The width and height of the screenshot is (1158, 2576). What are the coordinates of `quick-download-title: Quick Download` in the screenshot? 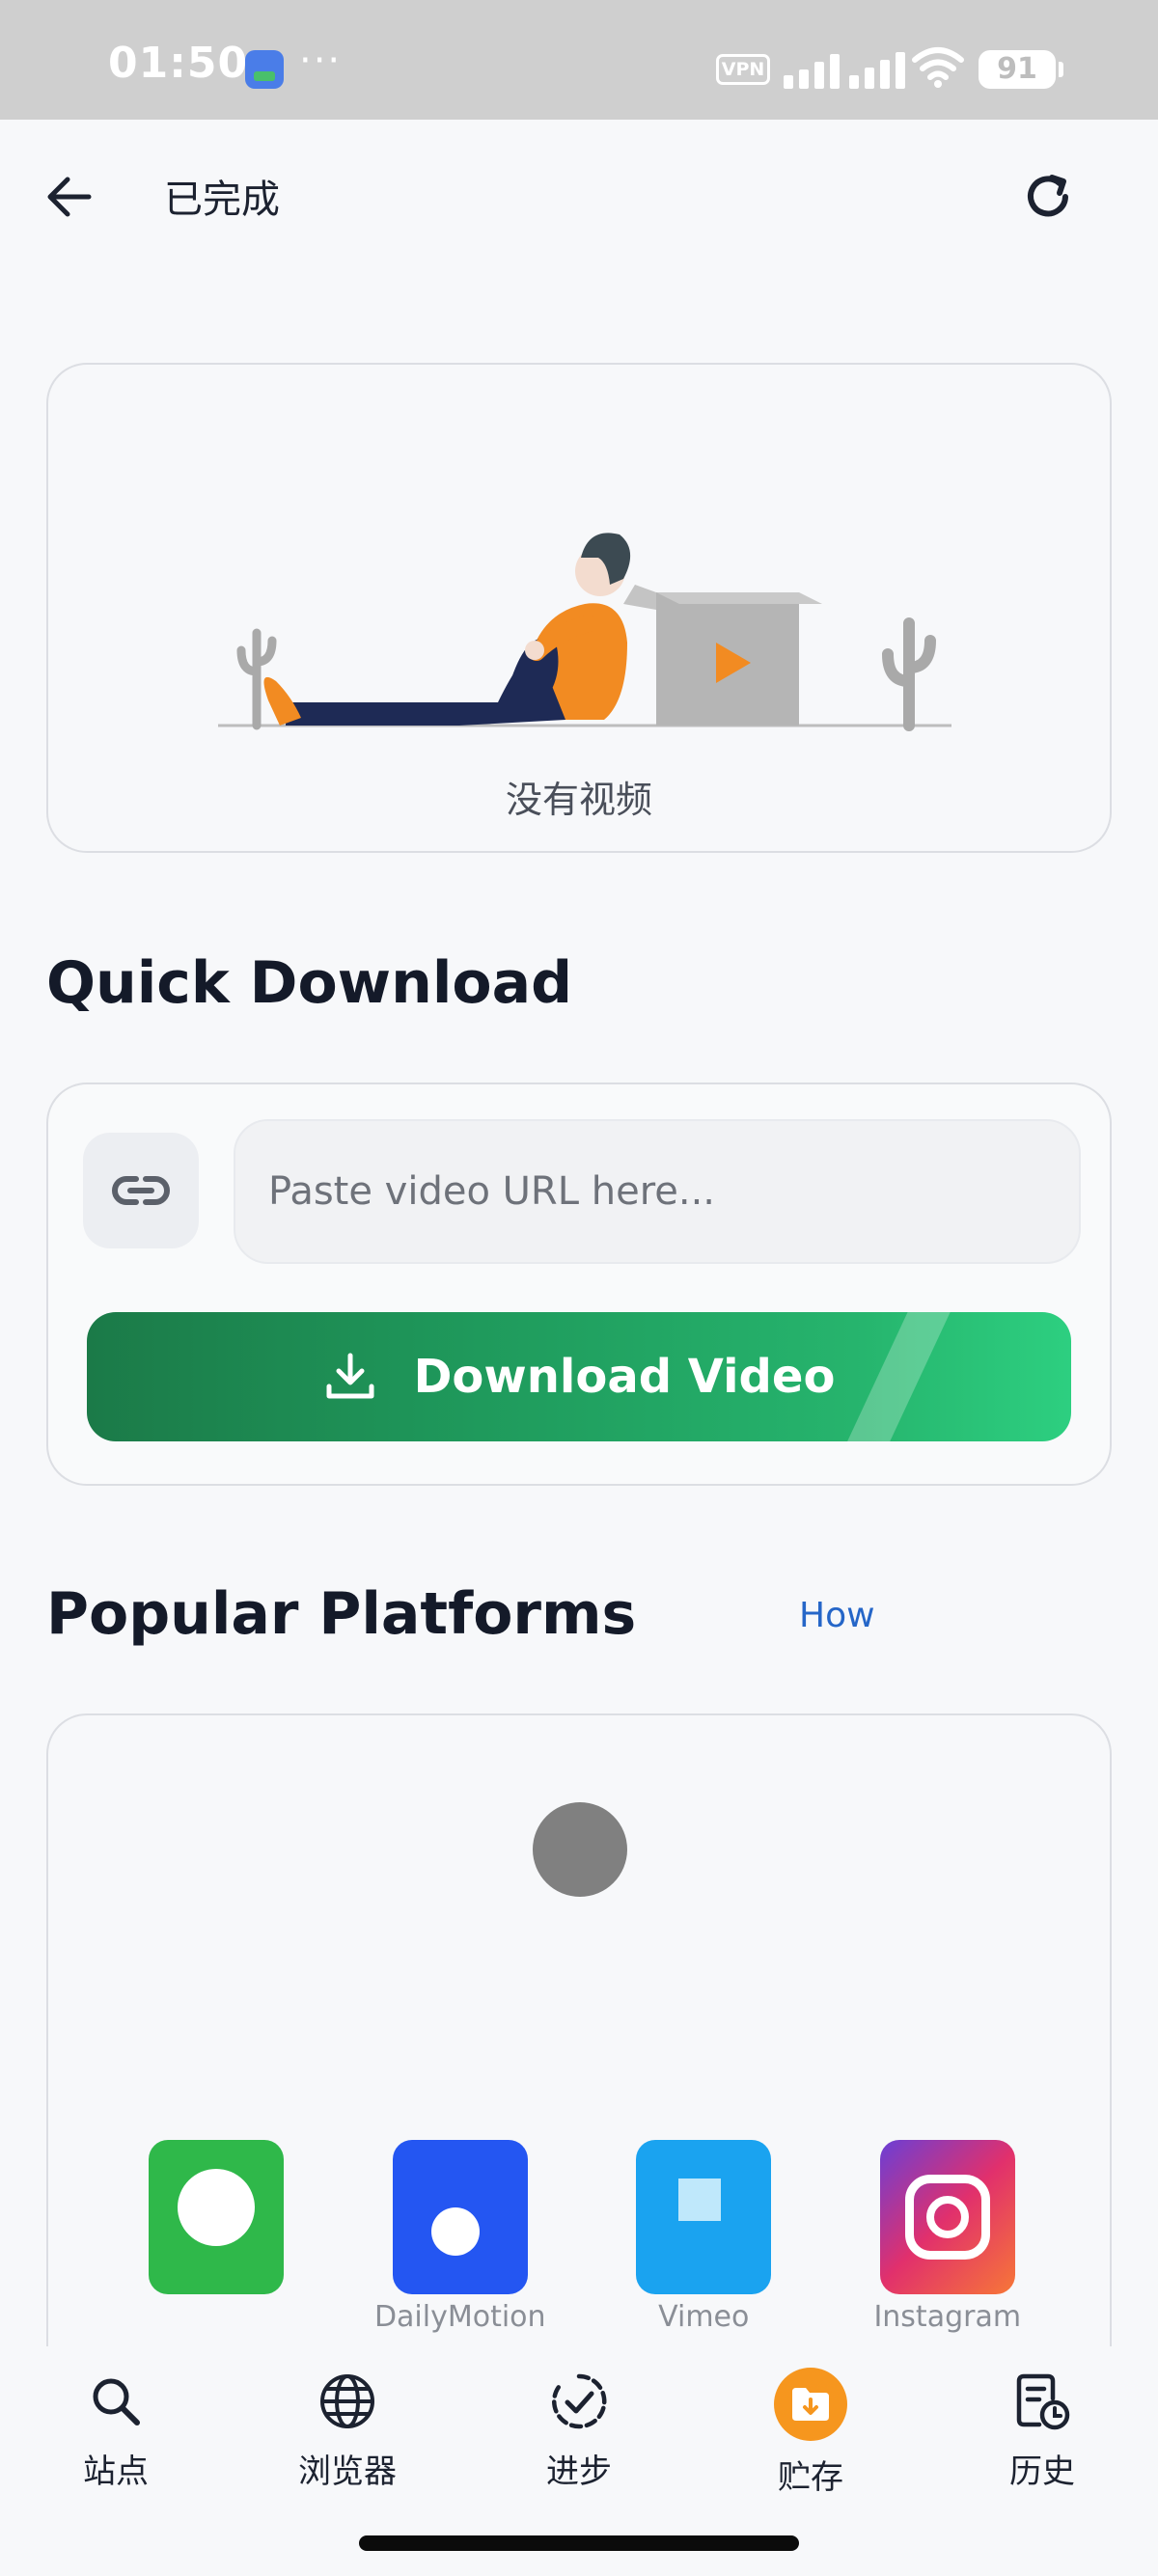 It's located at (309, 983).